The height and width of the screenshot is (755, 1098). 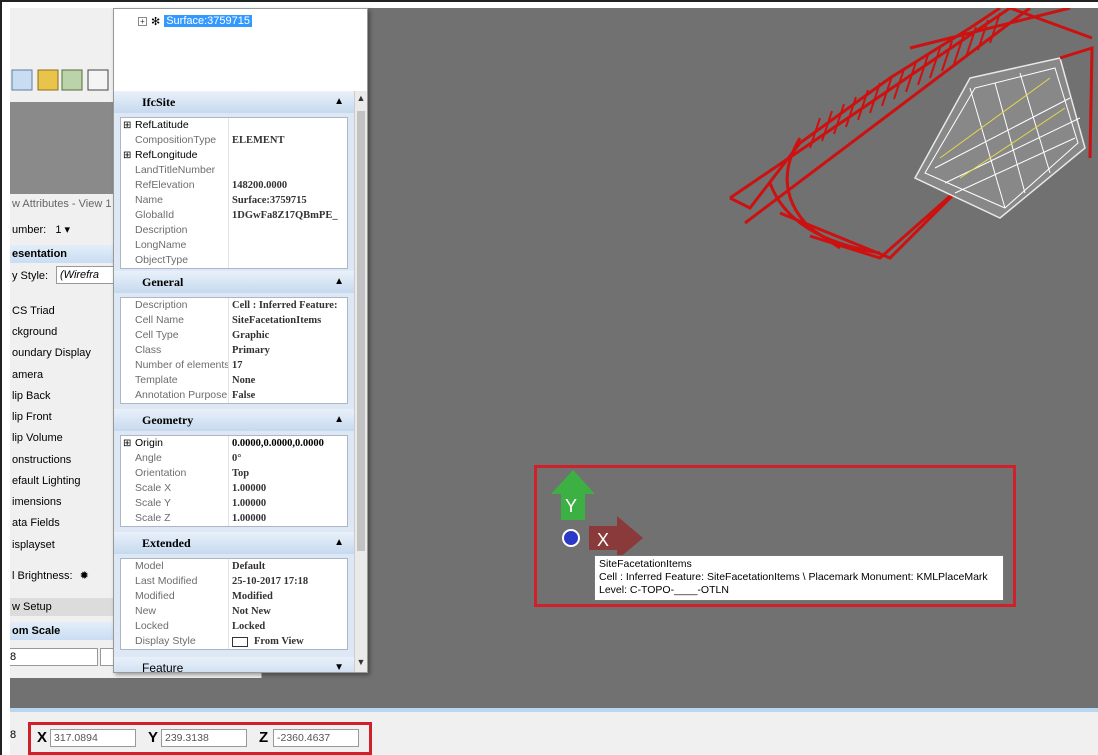 What do you see at coordinates (288, 305) in the screenshot?
I see `property-value: Cell : Inferred Feature:` at bounding box center [288, 305].